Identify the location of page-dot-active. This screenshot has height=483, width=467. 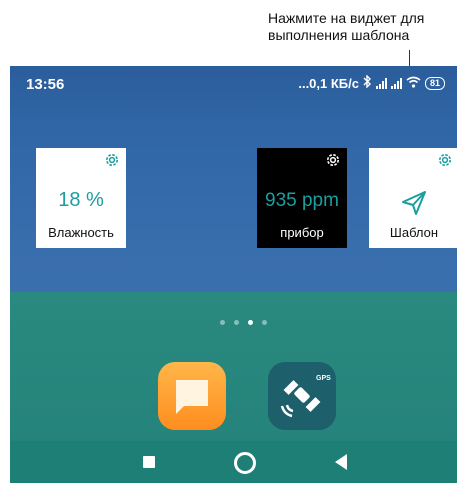
(250, 322).